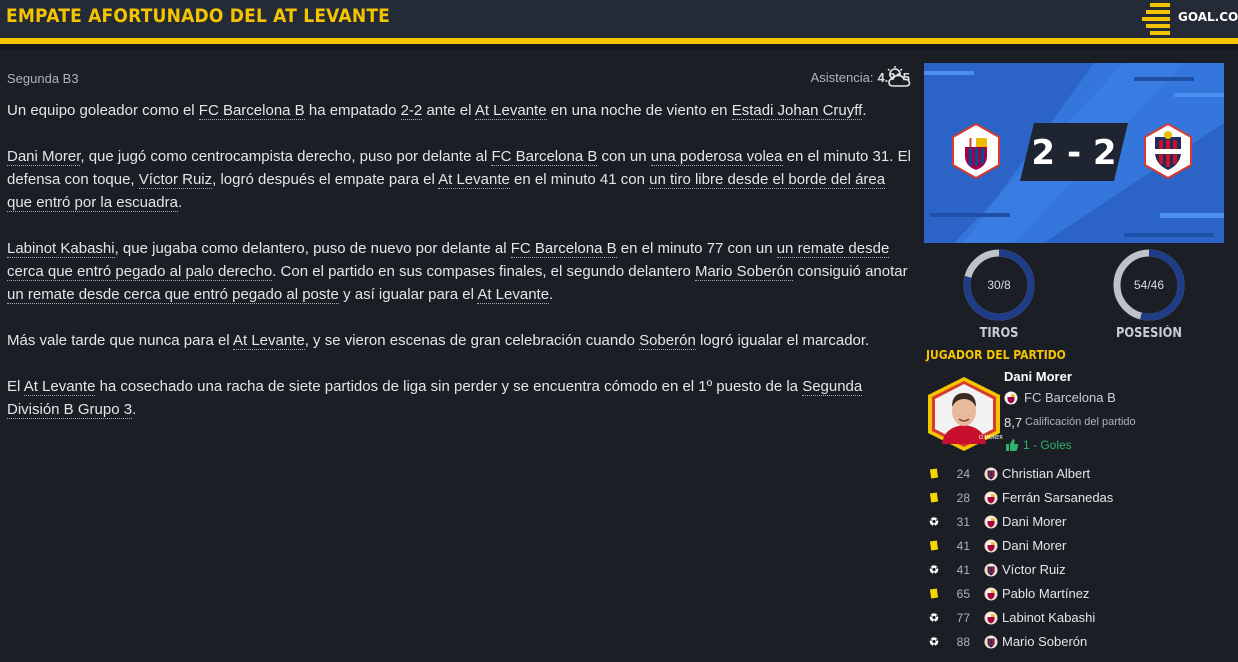  Describe the element at coordinates (1048, 617) in the screenshot. I see `event-player: Labinot Kabashi` at that location.